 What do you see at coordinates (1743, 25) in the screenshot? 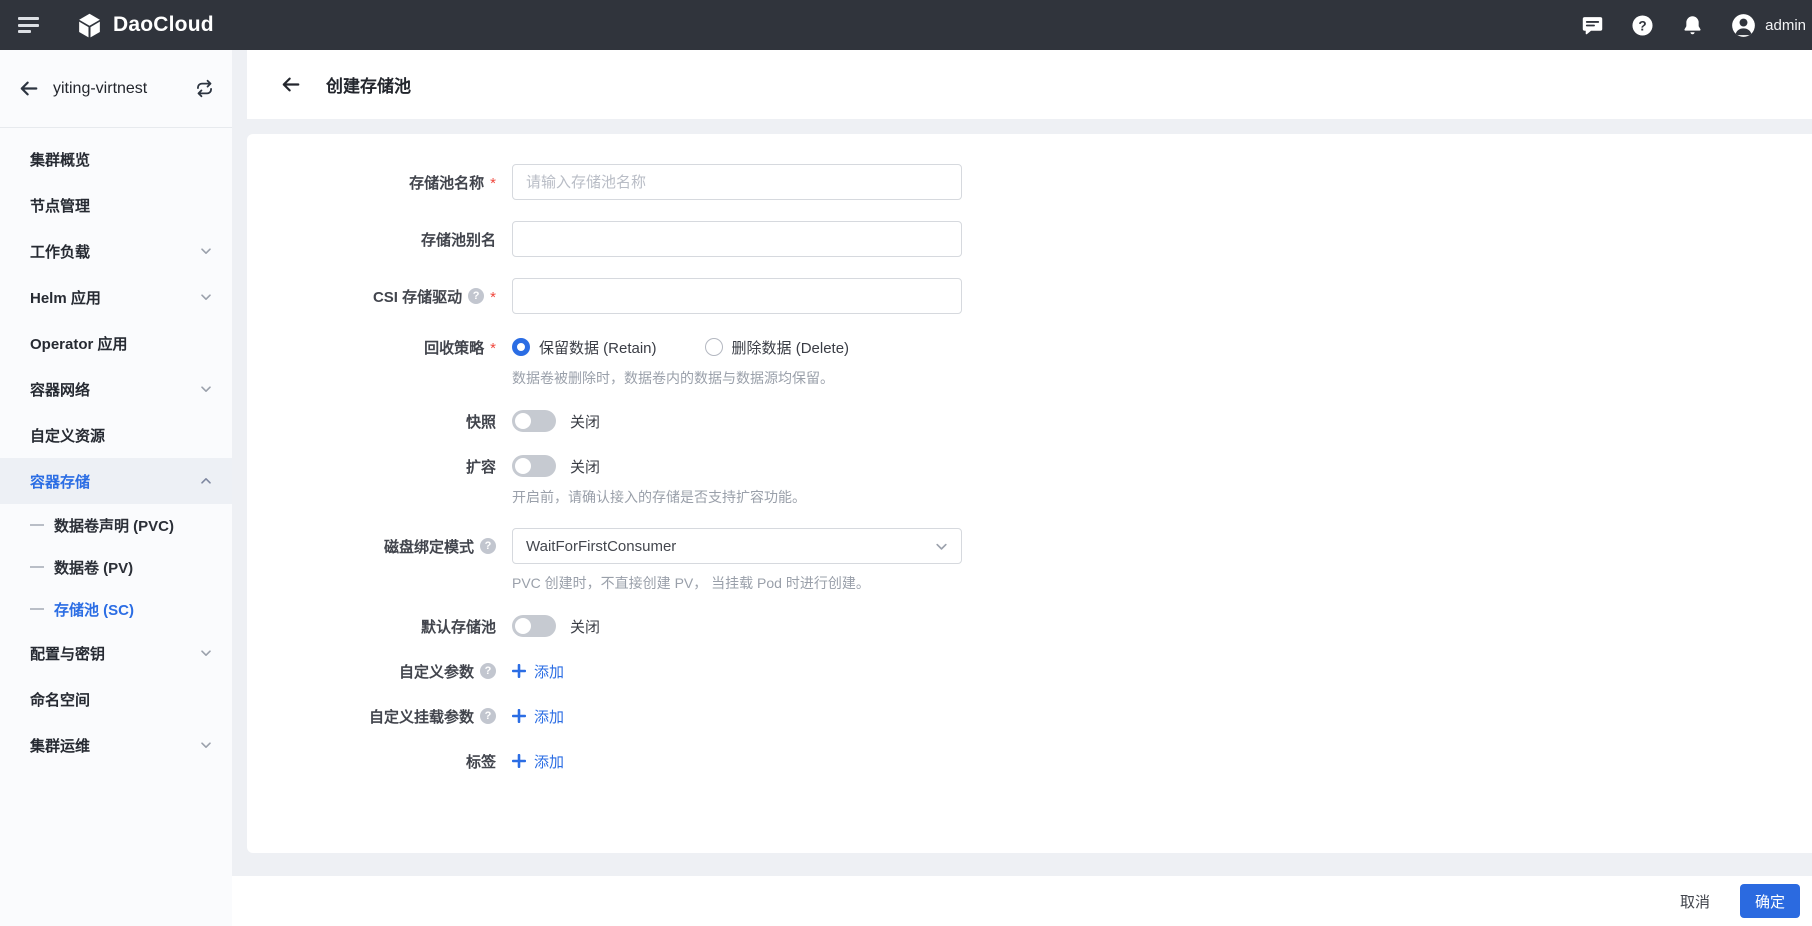
I see `user-avatar` at bounding box center [1743, 25].